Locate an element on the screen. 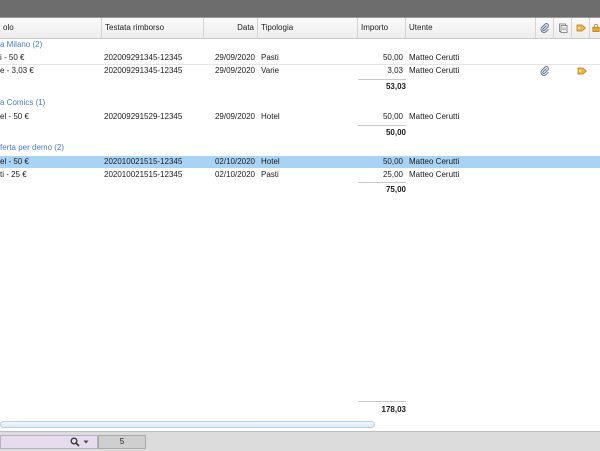 The image size is (600, 451). cell-importo: 3,03 is located at coordinates (395, 70).